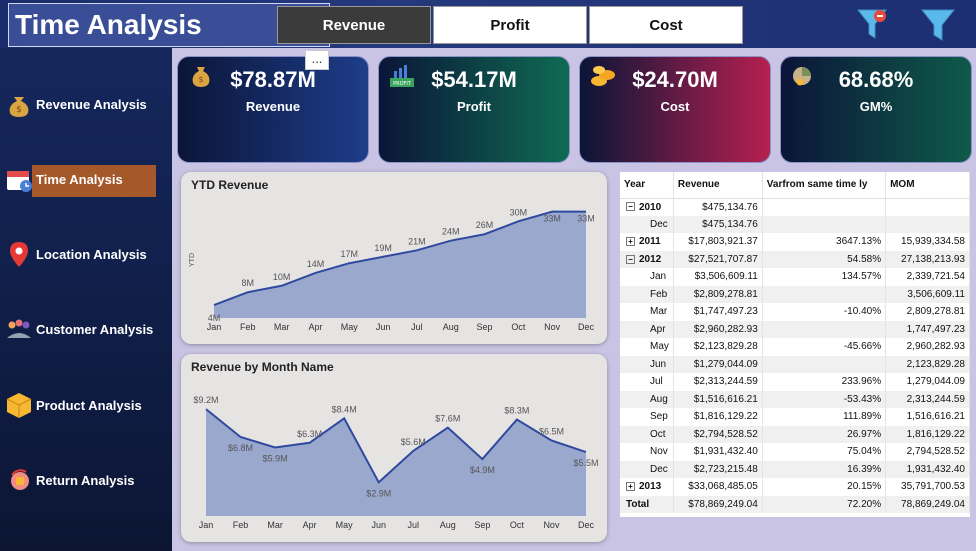 The height and width of the screenshot is (551, 976). What do you see at coordinates (552, 219) in the screenshot?
I see `data-label: 33M` at bounding box center [552, 219].